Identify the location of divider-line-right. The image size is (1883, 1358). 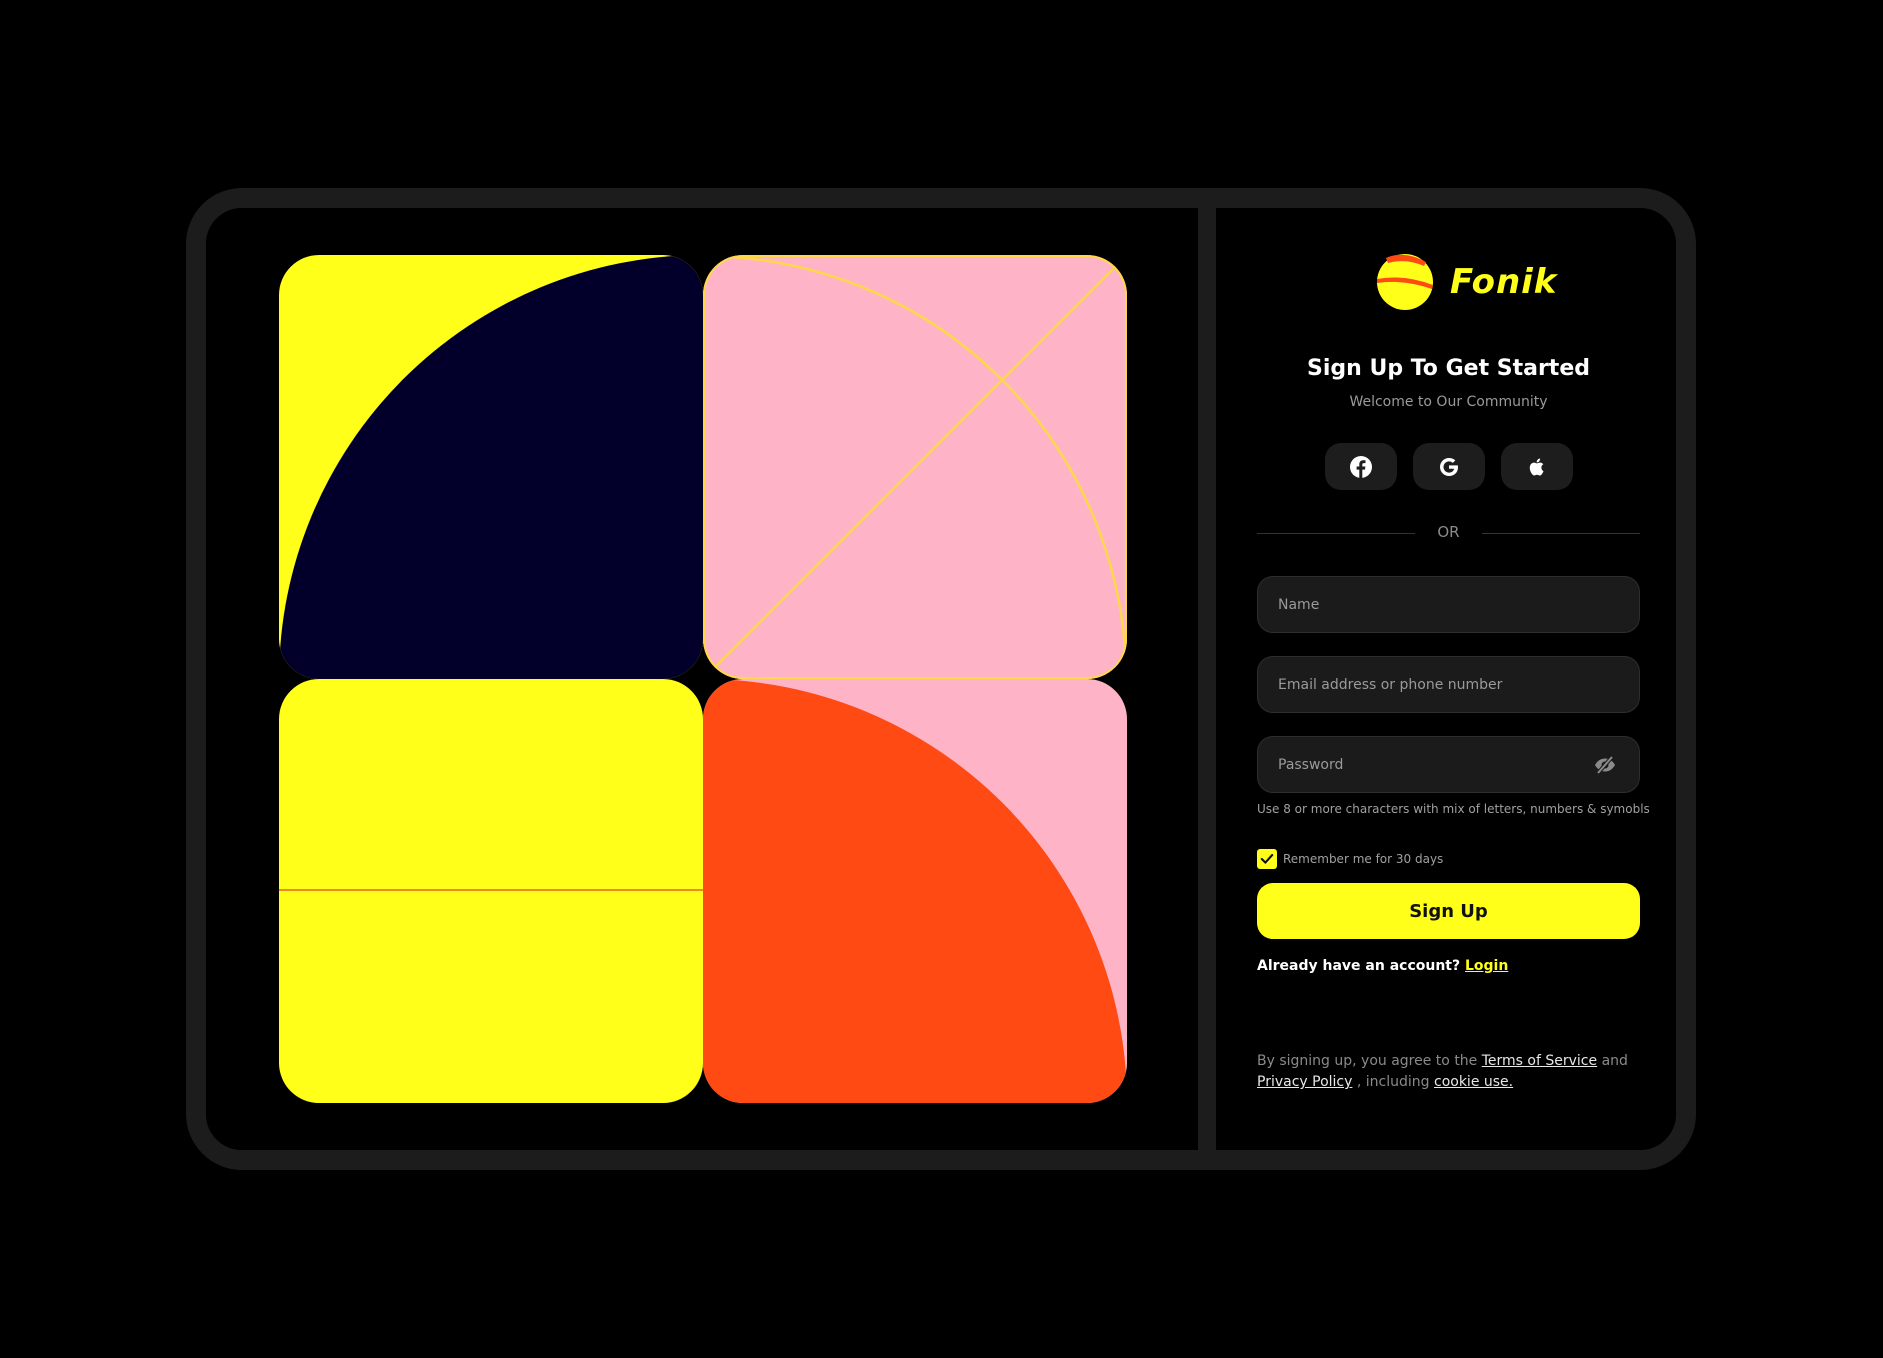
(1561, 533).